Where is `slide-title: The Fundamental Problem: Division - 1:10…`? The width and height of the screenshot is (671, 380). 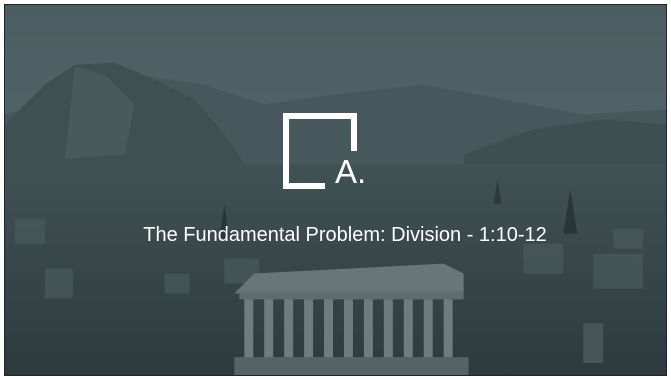
slide-title: The Fundamental Problem: Division - 1:10… is located at coordinates (345, 235).